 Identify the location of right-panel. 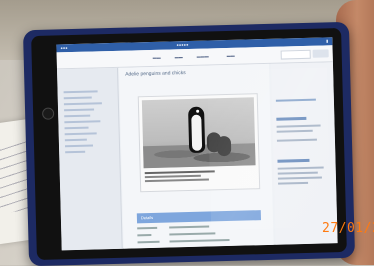
(304, 153).